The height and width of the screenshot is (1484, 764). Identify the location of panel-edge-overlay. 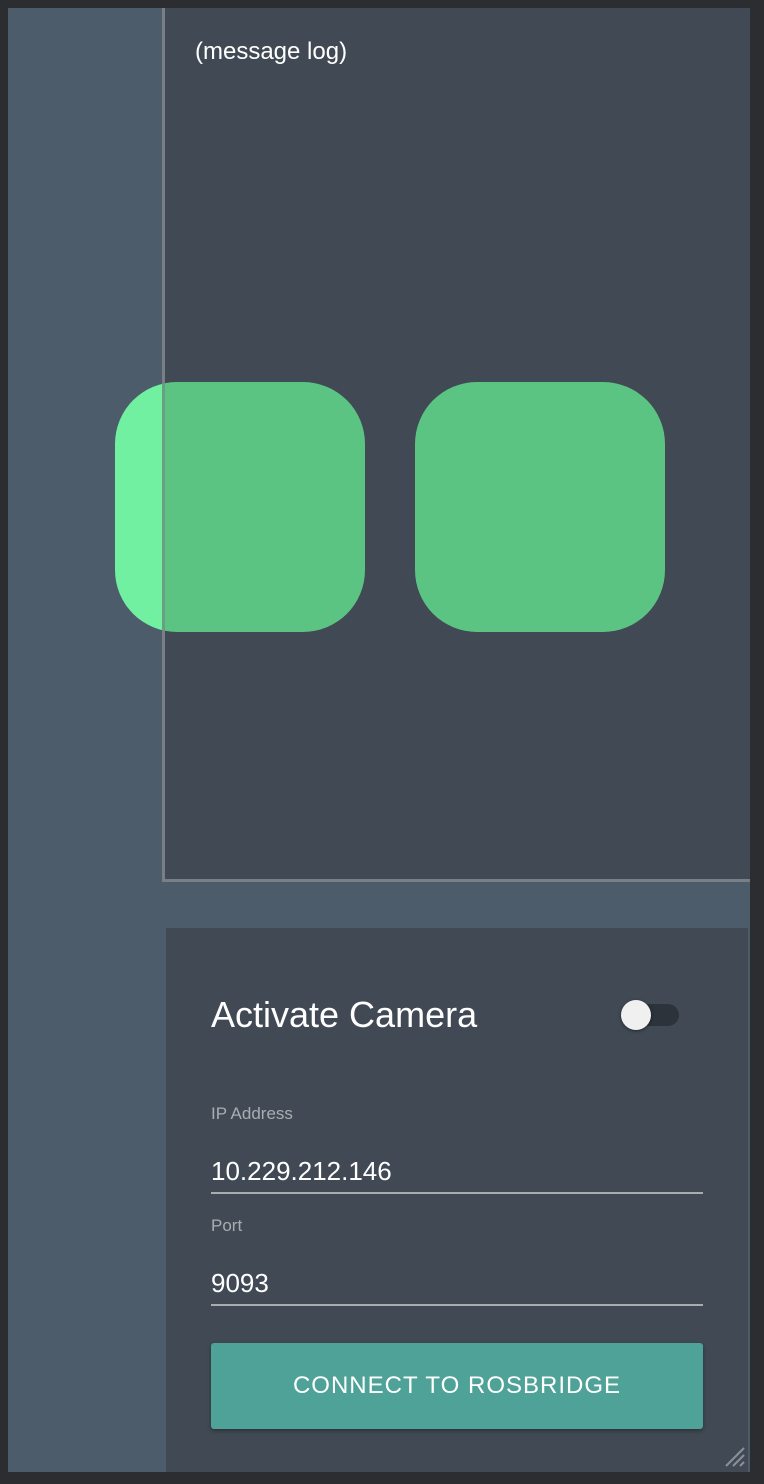
(163, 507).